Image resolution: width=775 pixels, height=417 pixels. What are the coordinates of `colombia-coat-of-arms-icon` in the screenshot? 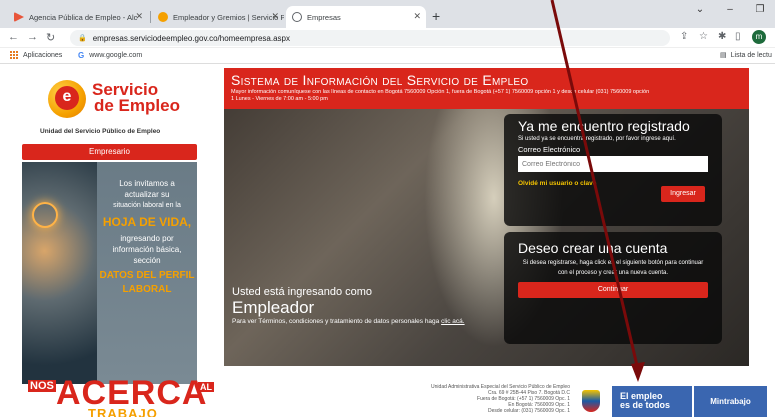 It's located at (591, 401).